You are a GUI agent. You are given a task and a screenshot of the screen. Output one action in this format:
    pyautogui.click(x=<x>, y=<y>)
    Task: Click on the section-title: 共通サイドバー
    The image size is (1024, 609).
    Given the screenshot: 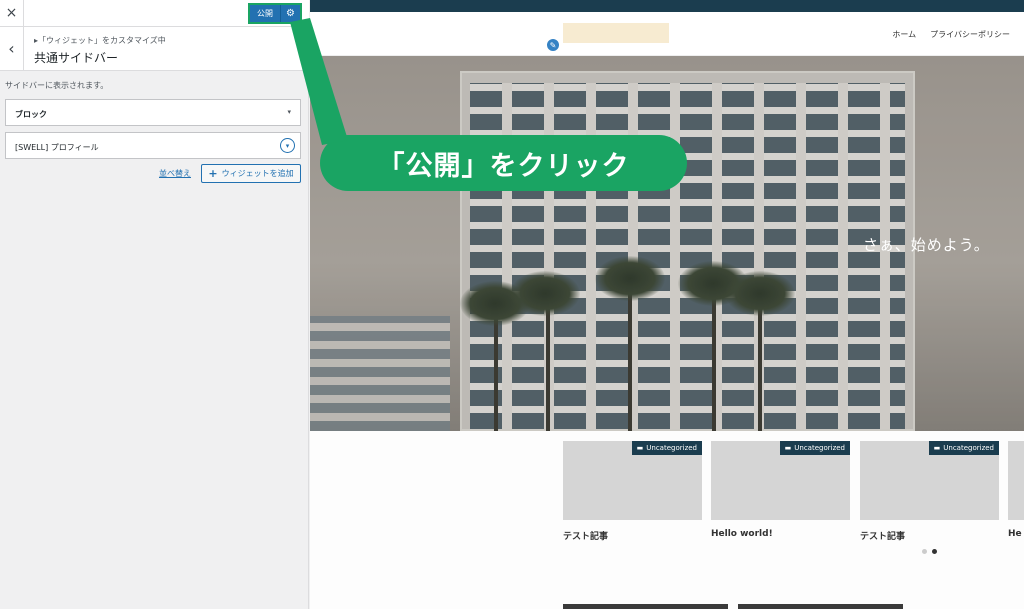 What is the action you would take?
    pyautogui.click(x=76, y=58)
    